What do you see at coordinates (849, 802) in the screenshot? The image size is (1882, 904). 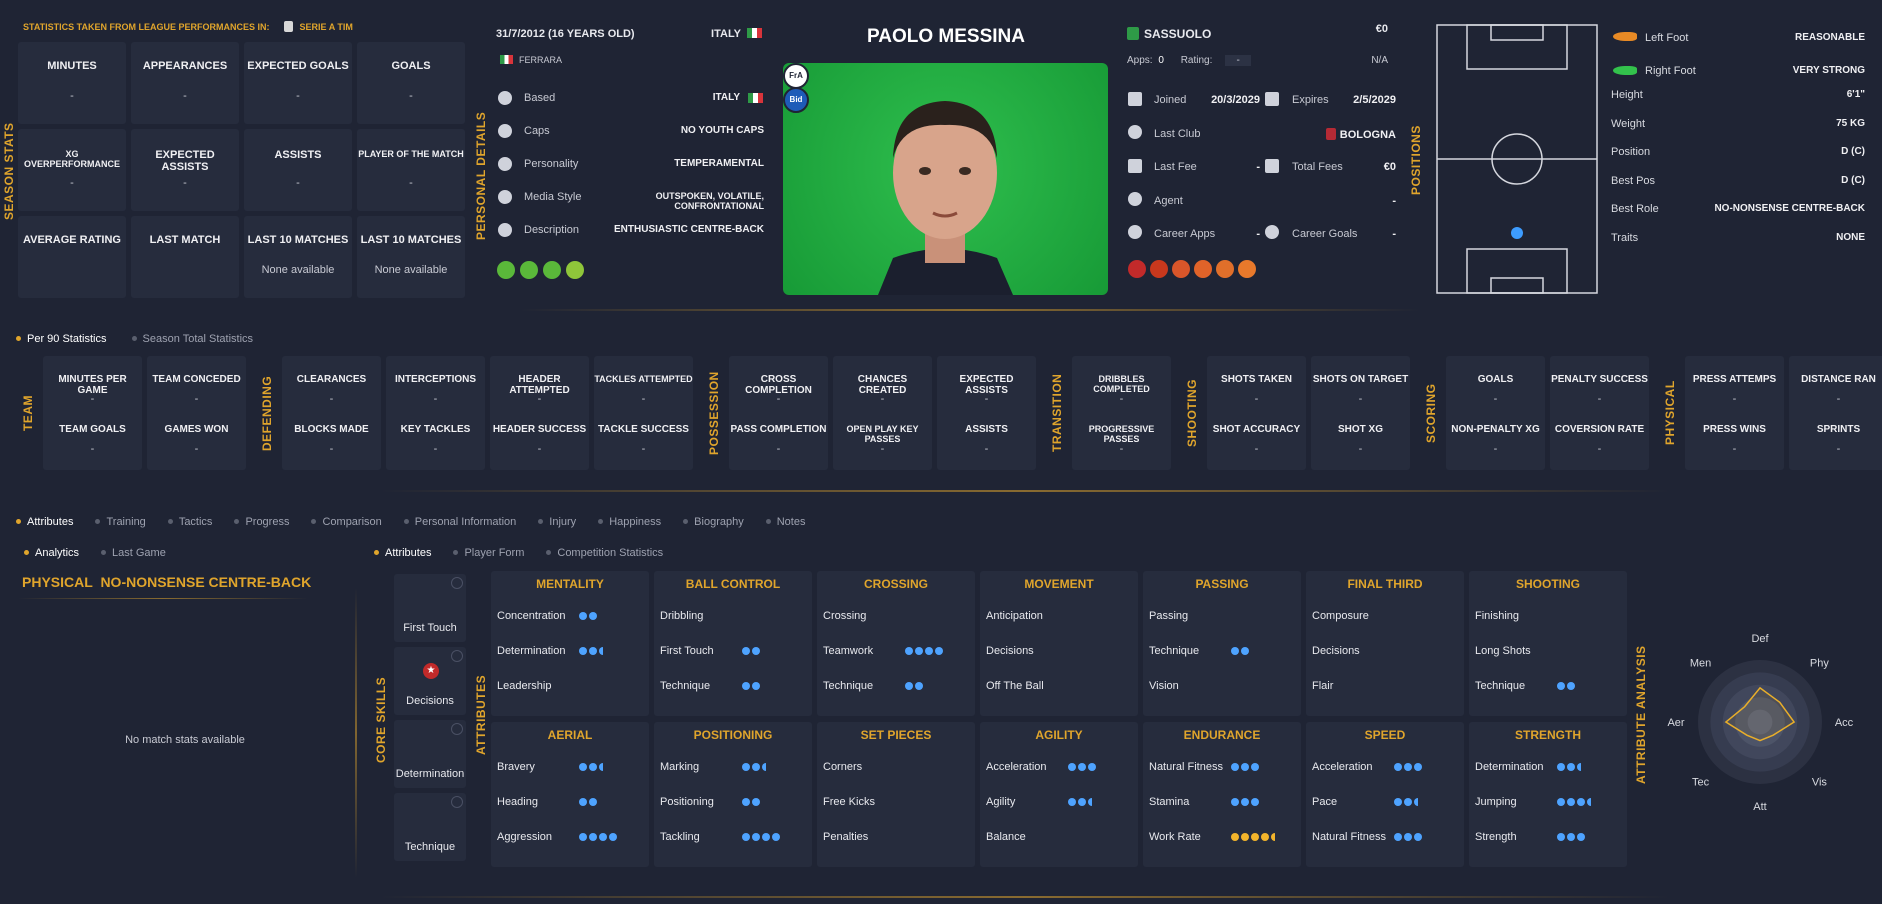 I see `attr-label: Free Kicks` at bounding box center [849, 802].